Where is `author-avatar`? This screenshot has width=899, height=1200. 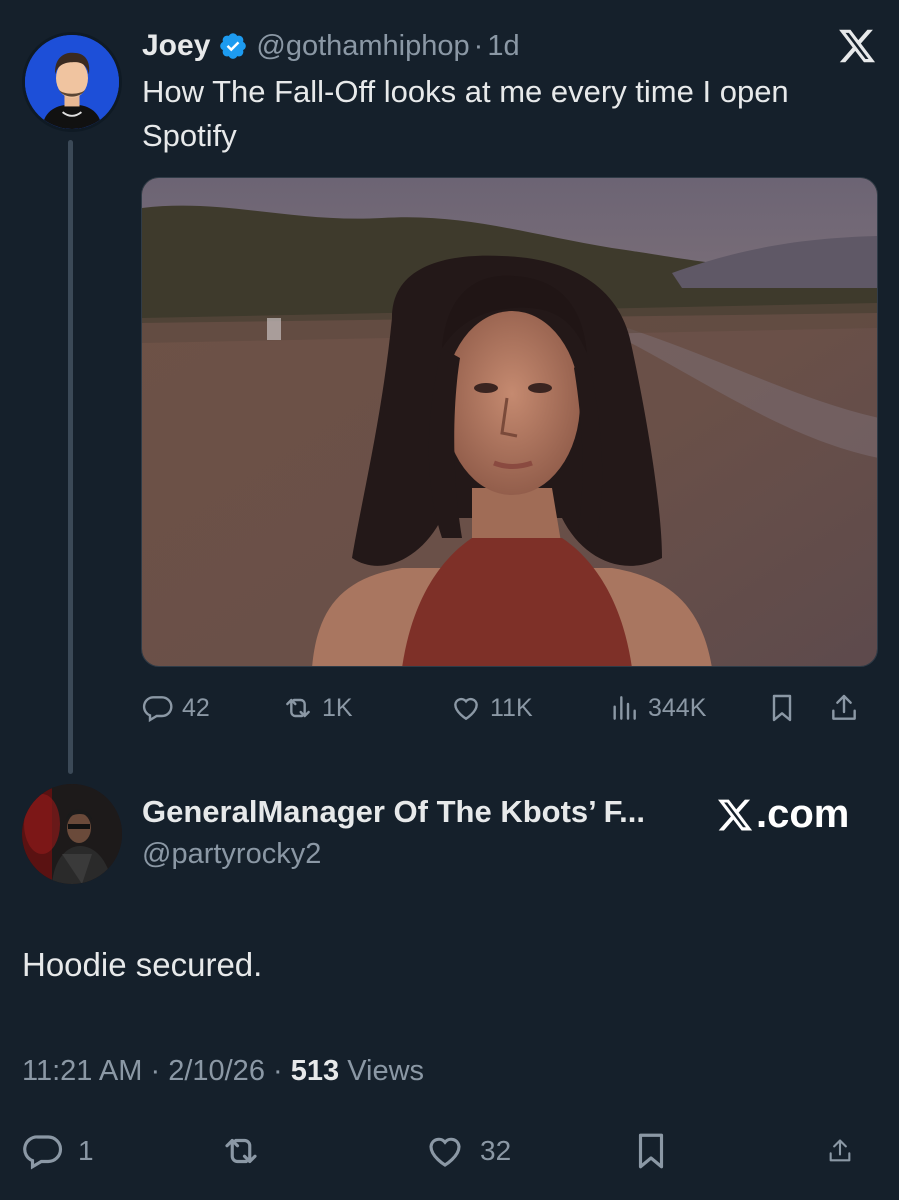 author-avatar is located at coordinates (72, 82).